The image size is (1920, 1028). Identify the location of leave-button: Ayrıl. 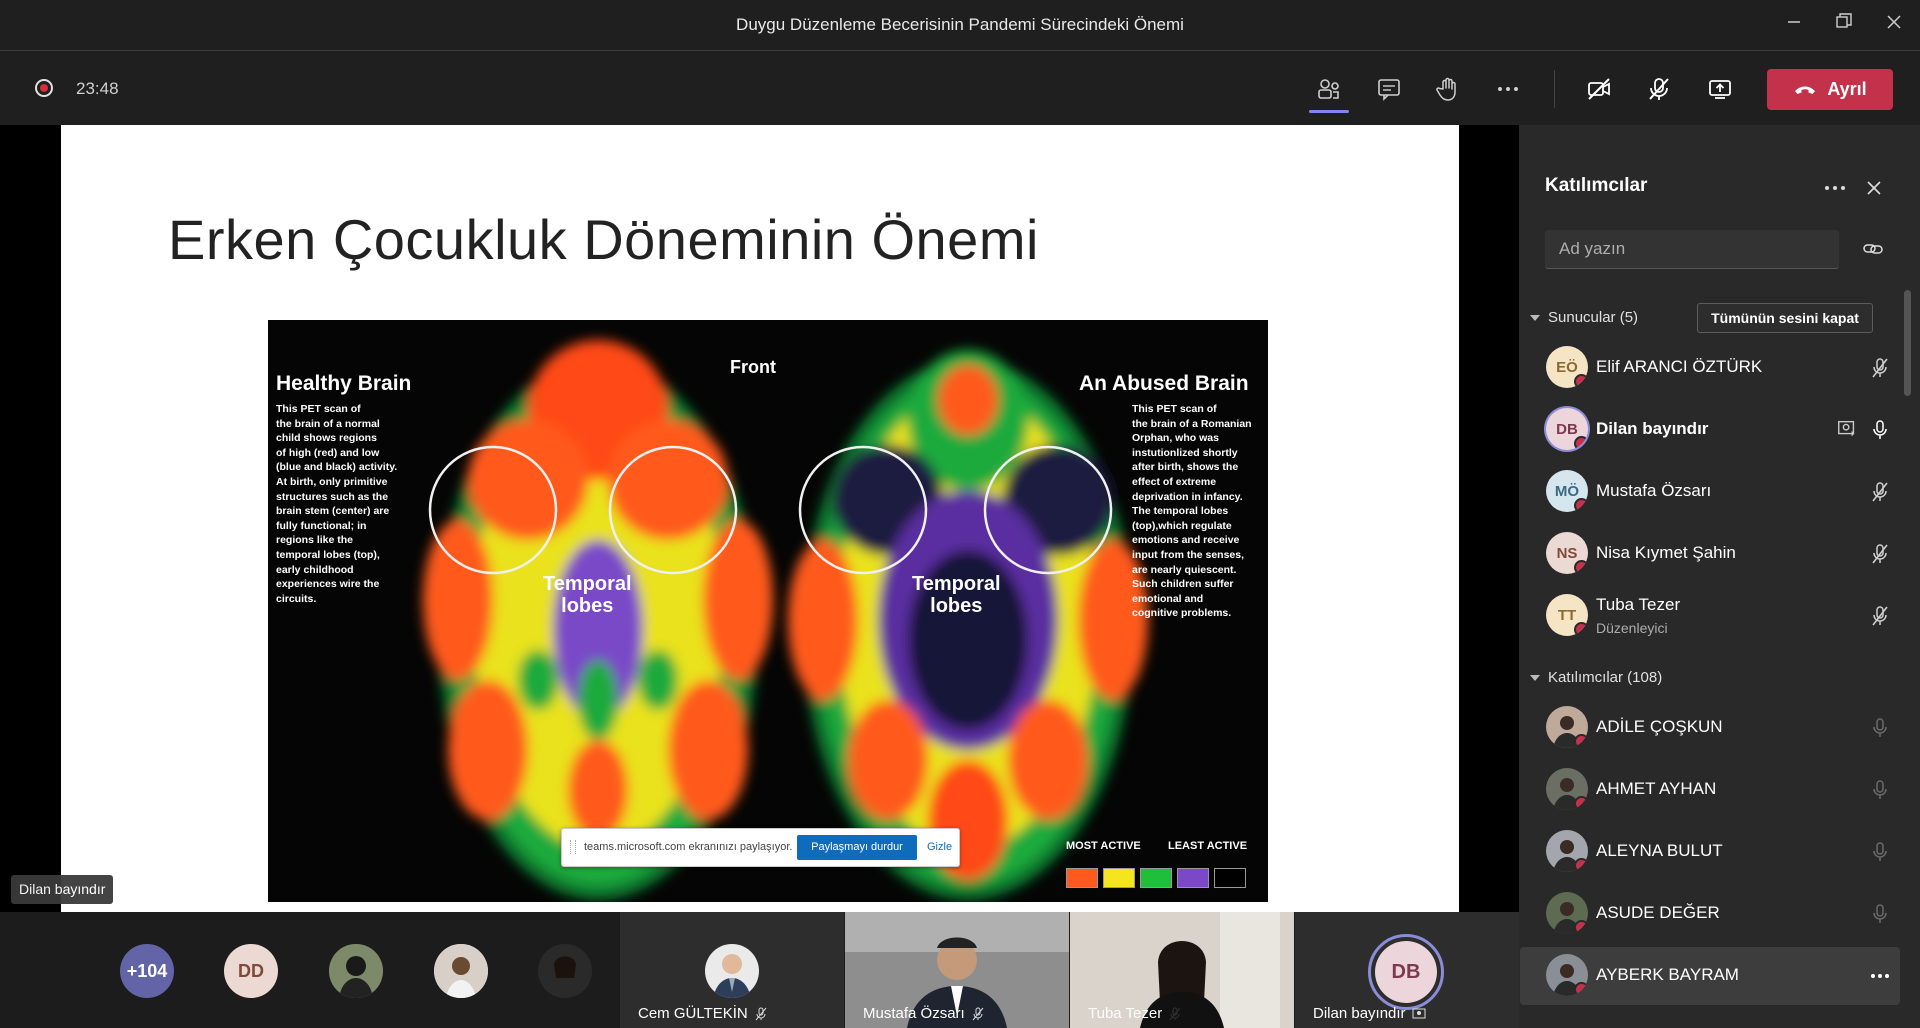
(1830, 89).